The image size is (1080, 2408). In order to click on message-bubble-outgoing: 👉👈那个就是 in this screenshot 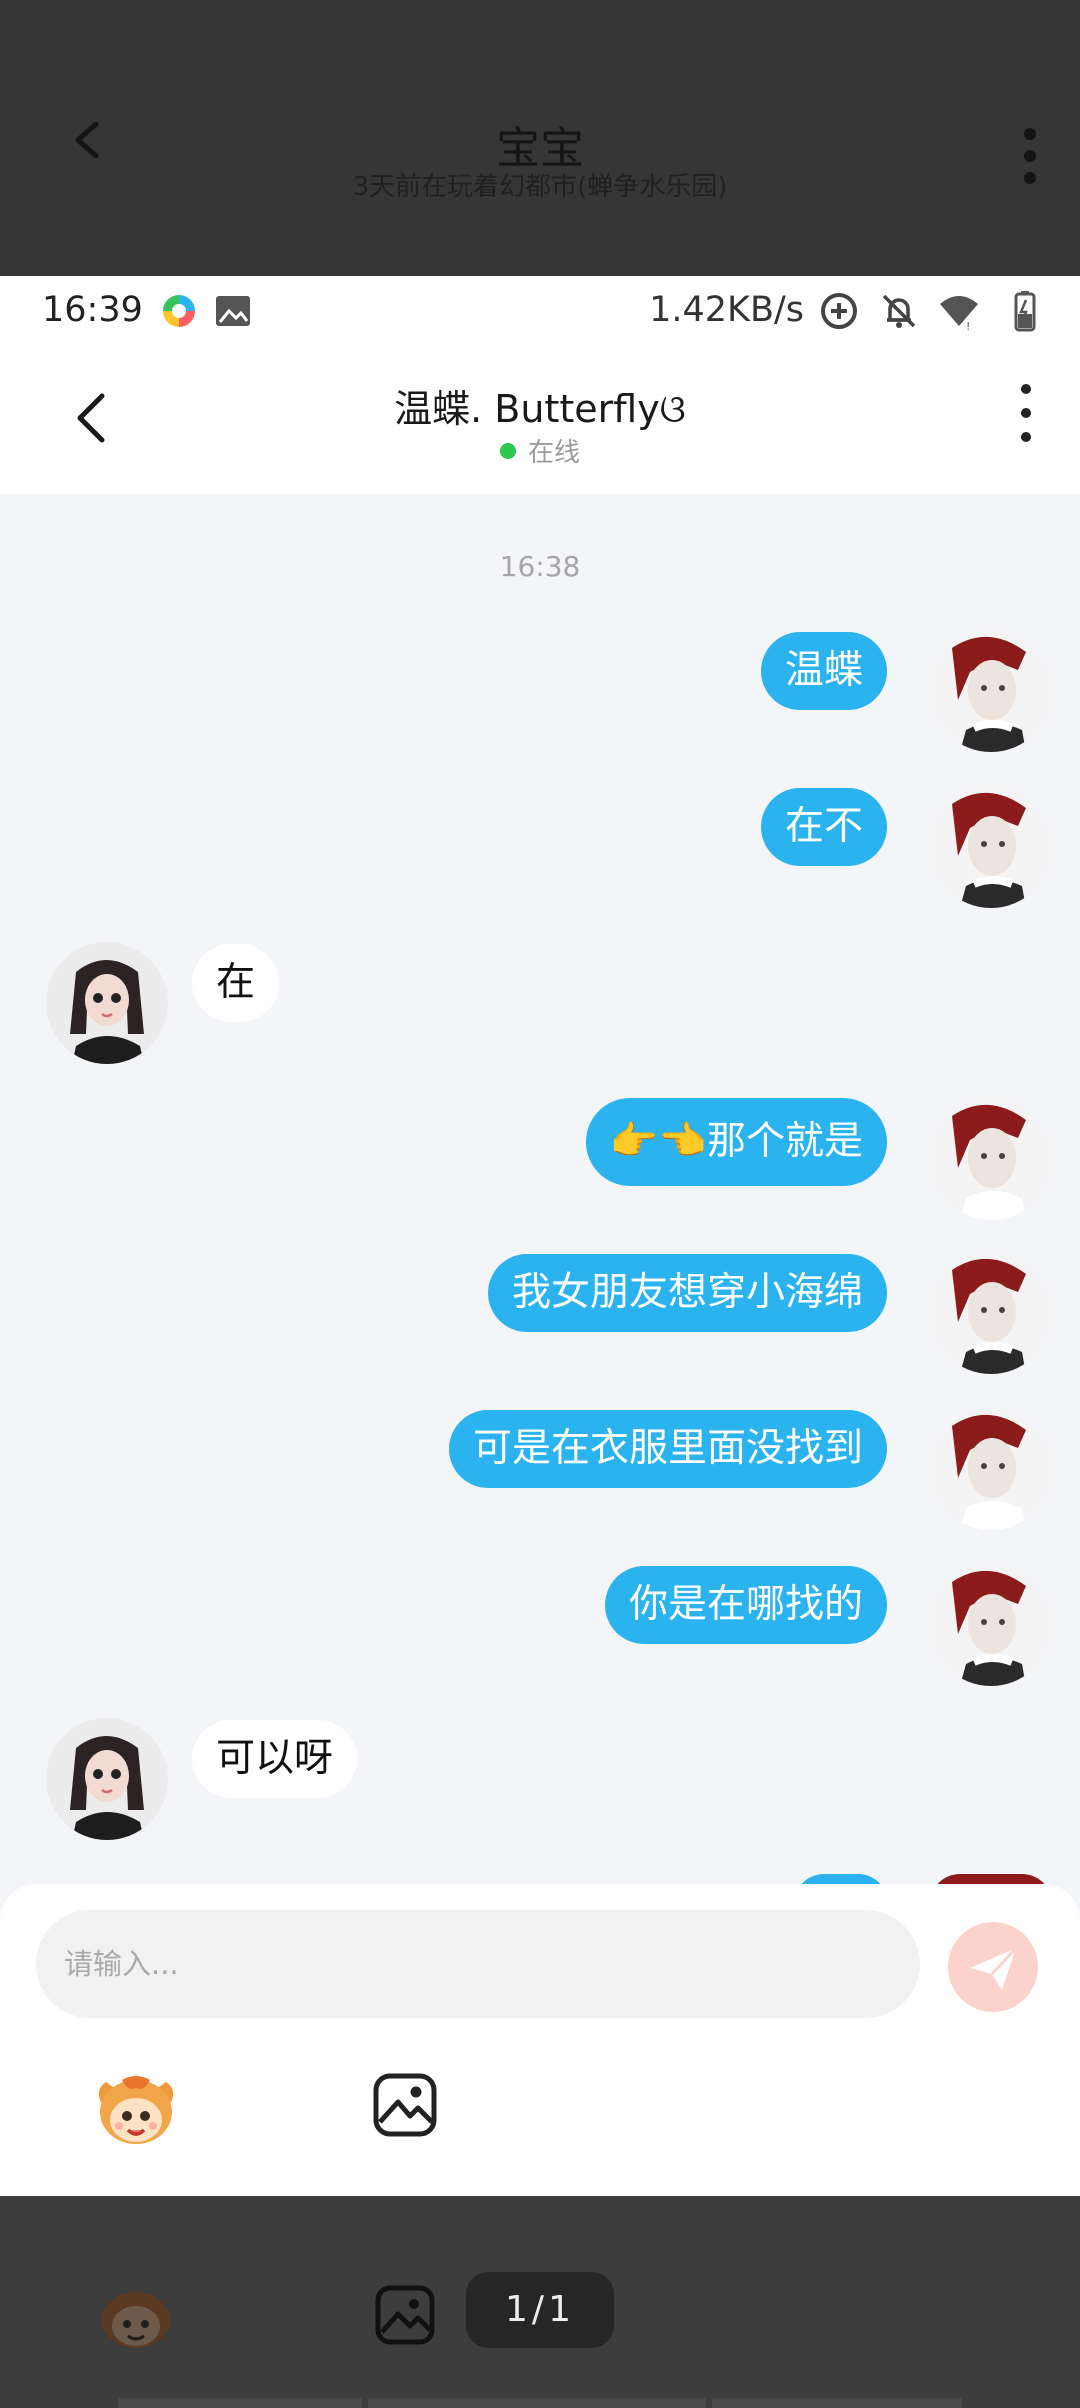, I will do `click(736, 1142)`.